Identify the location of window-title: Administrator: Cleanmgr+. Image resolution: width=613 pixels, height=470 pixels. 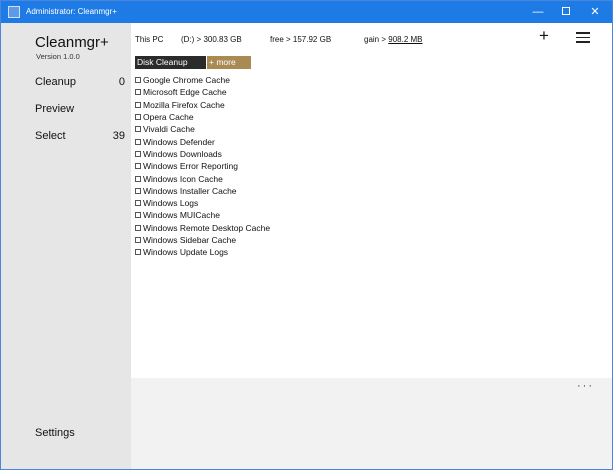
(71, 11).